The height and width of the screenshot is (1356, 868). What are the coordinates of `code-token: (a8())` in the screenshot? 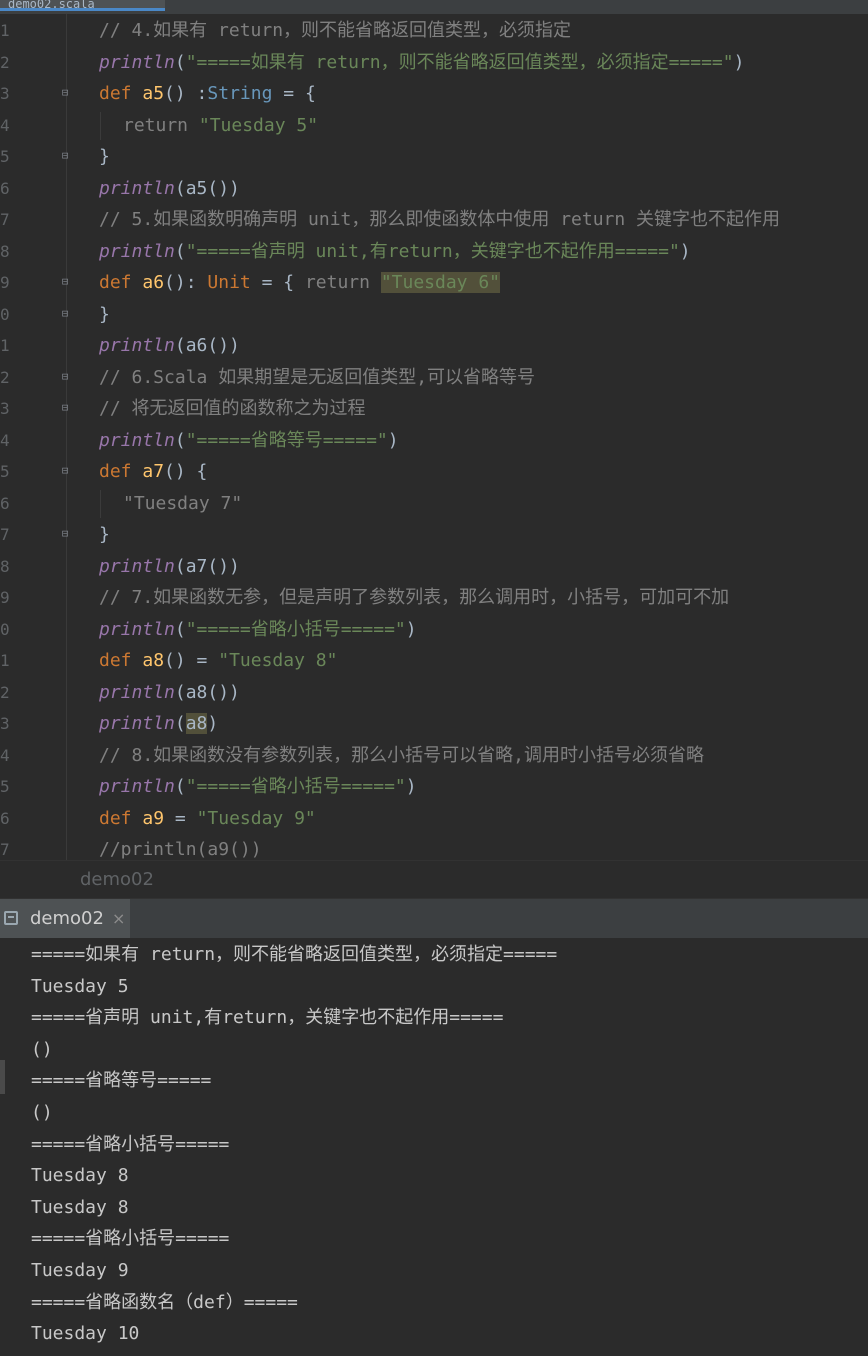 It's located at (207, 692).